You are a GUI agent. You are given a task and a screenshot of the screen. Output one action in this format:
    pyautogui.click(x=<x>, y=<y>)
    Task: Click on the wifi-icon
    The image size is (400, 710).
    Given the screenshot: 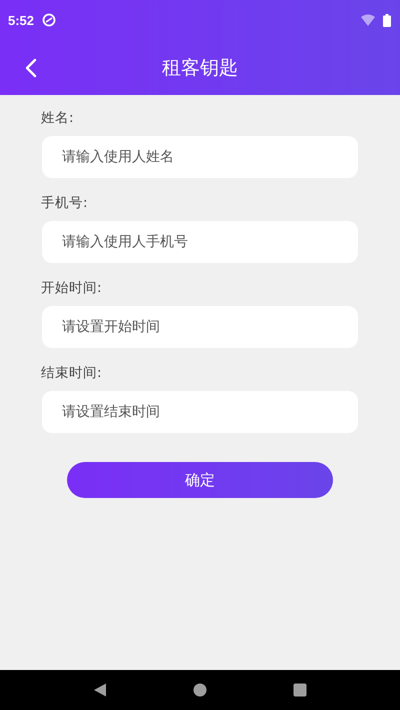 What is the action you would take?
    pyautogui.click(x=368, y=20)
    